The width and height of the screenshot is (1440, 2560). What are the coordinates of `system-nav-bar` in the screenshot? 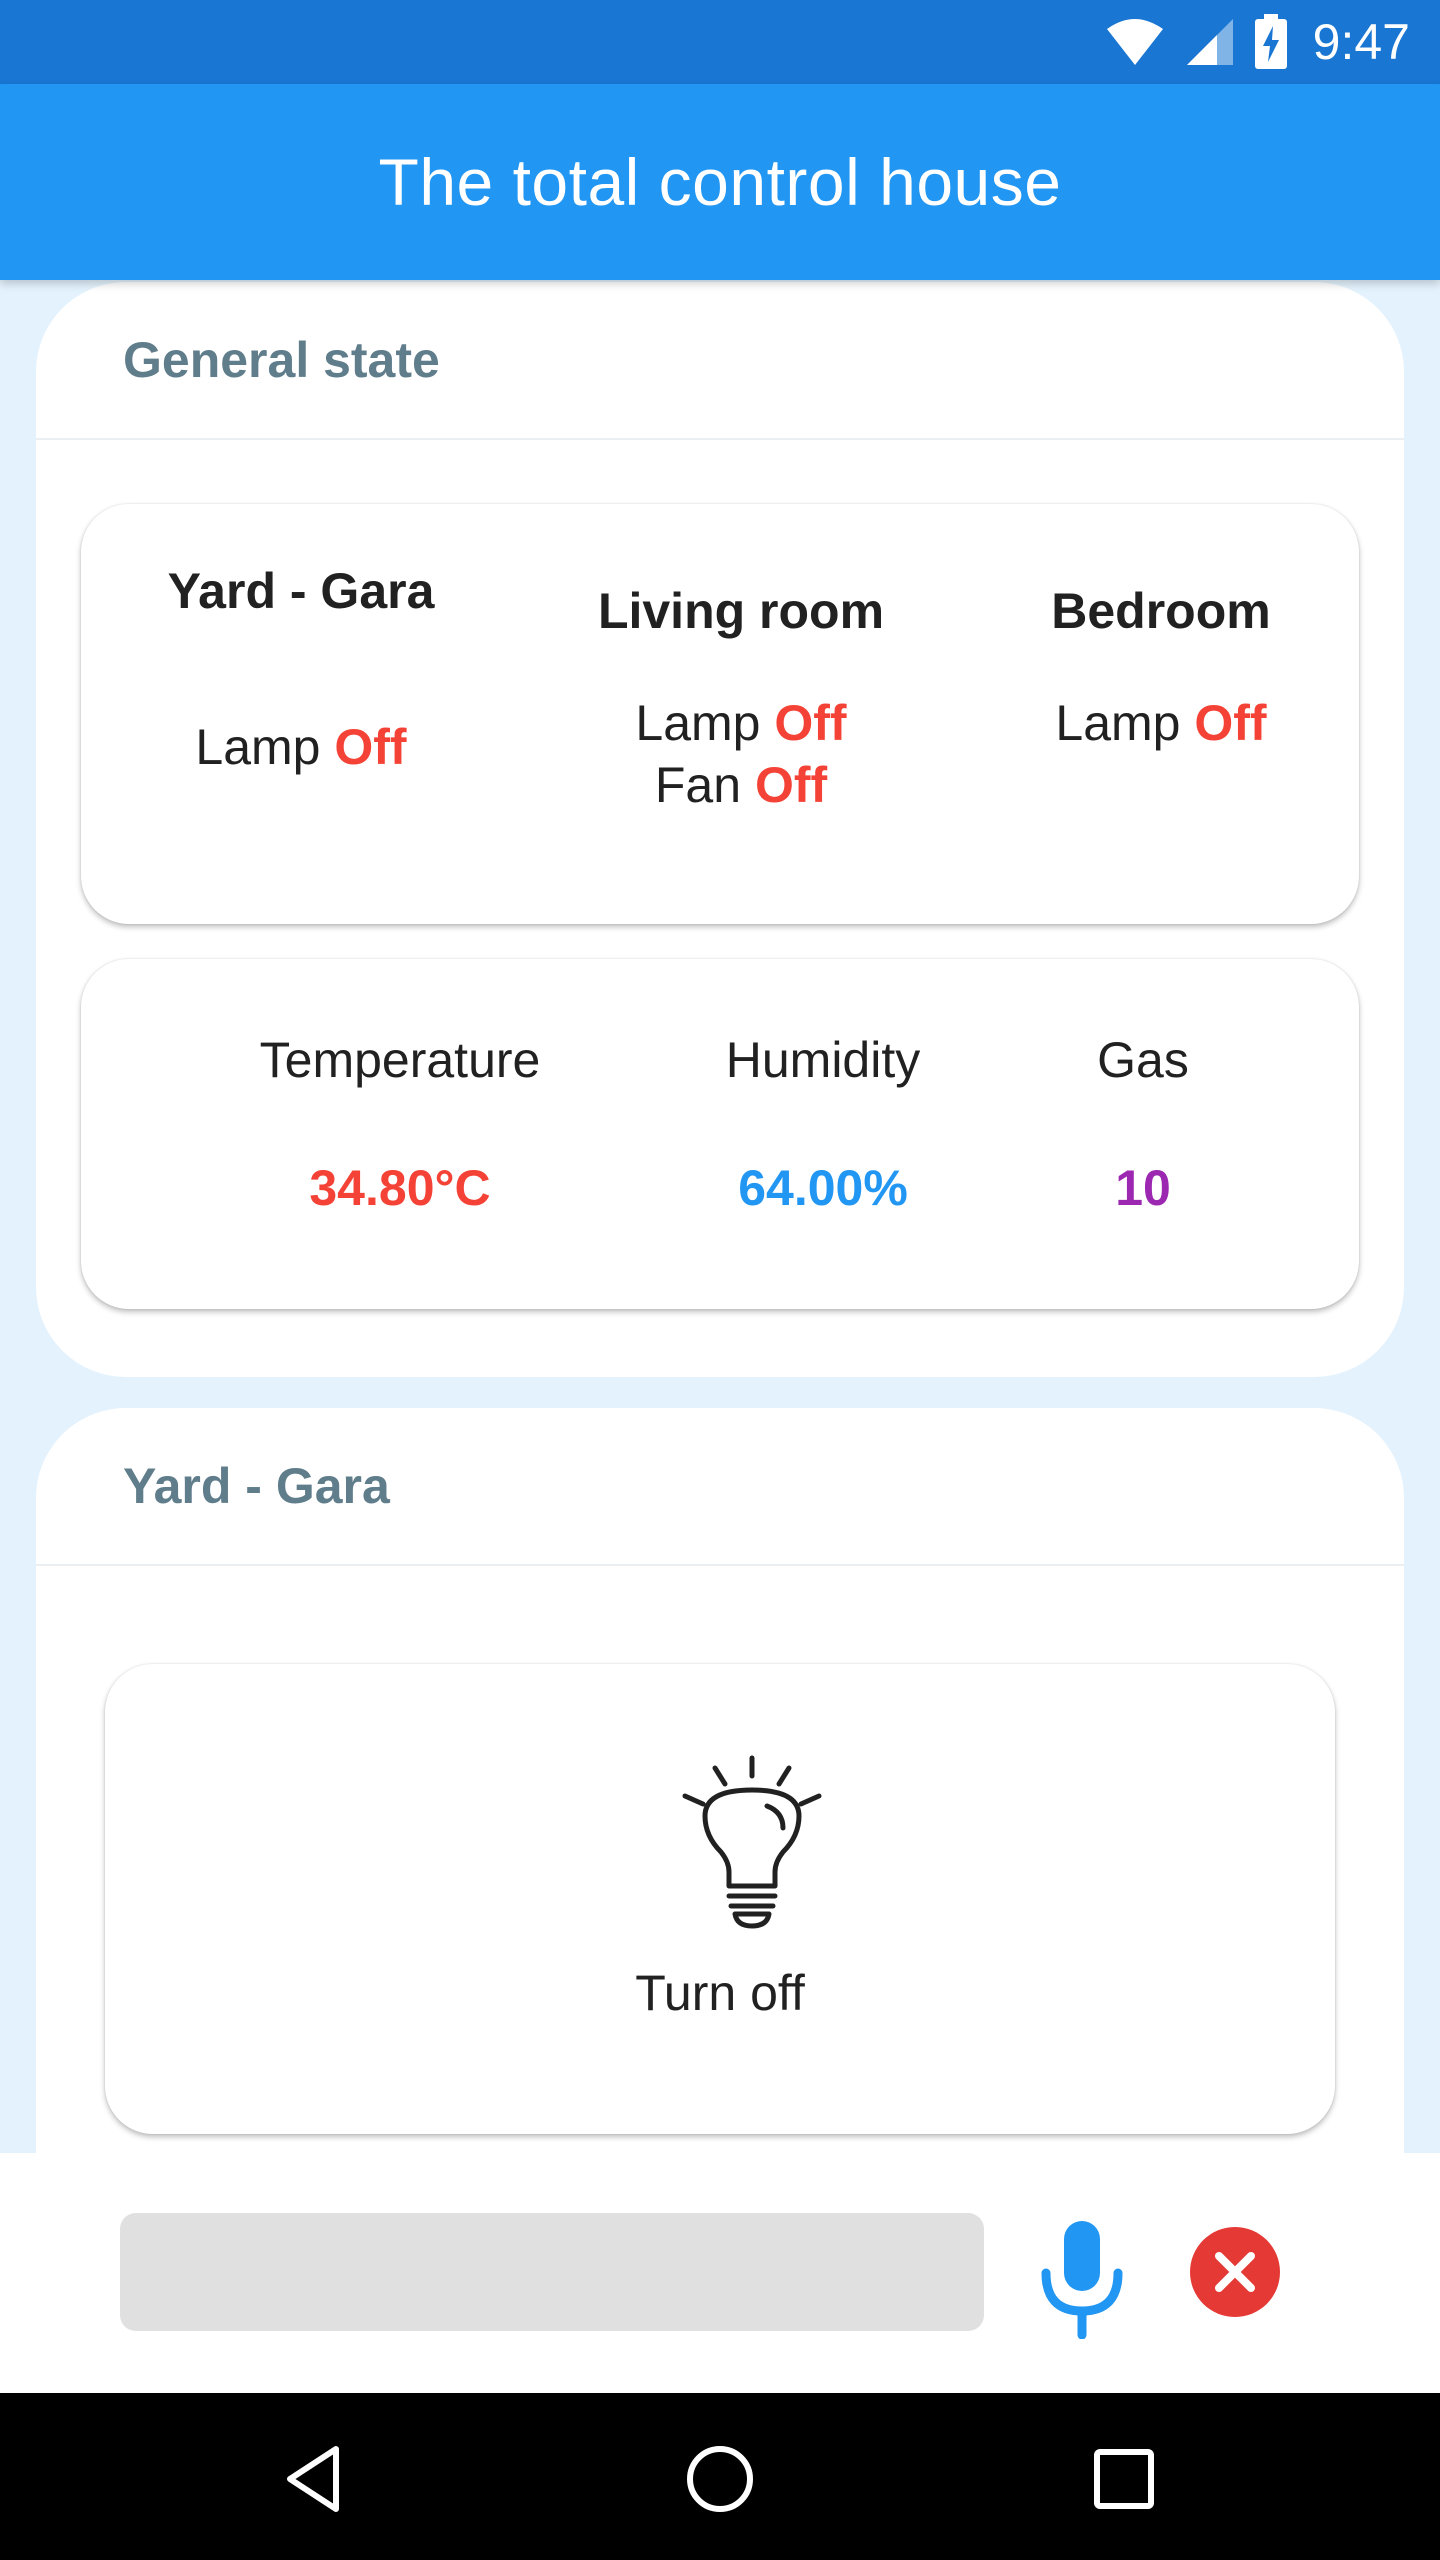 It's located at (720, 2476).